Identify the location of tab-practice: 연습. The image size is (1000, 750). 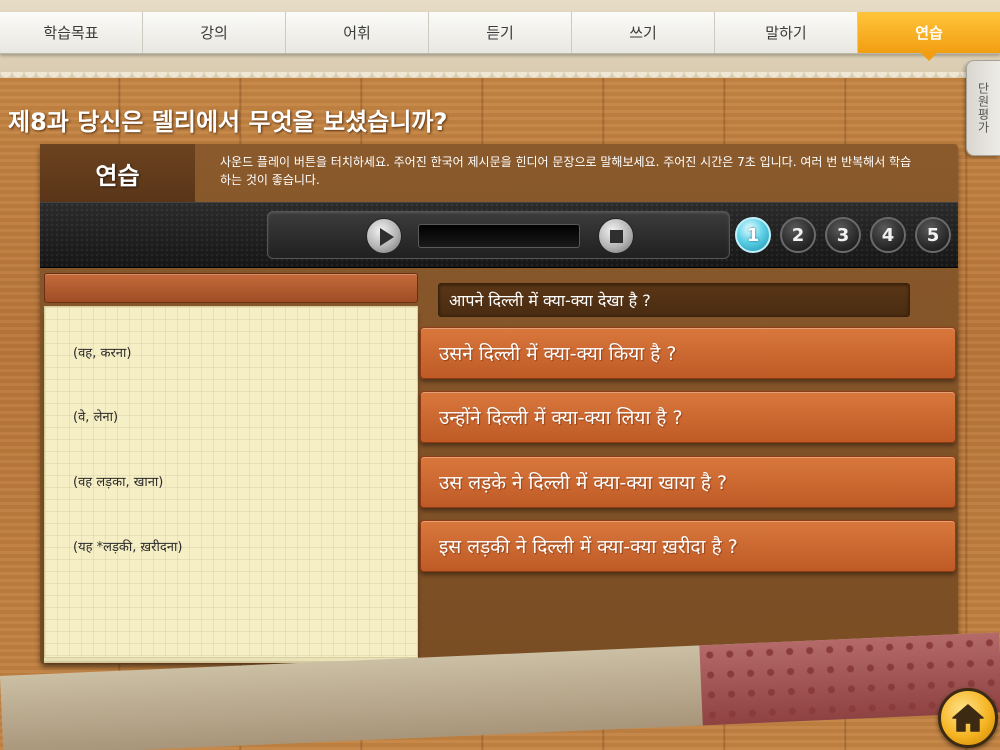
(929, 36).